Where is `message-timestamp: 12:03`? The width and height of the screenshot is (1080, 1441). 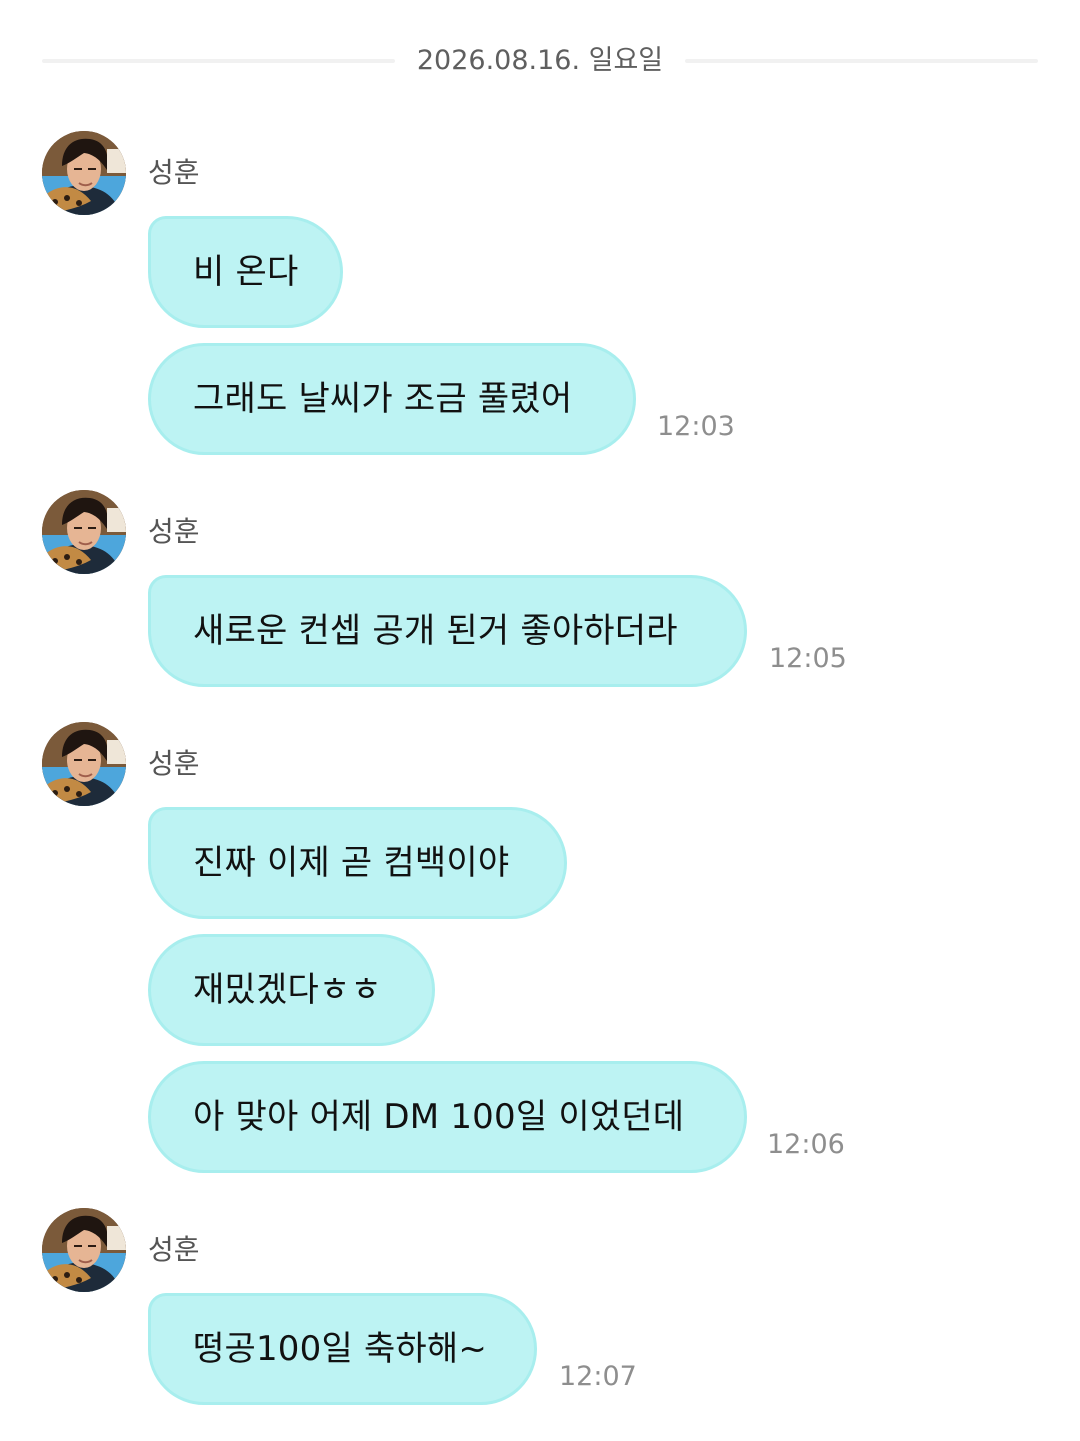
message-timestamp: 12:03 is located at coordinates (696, 426).